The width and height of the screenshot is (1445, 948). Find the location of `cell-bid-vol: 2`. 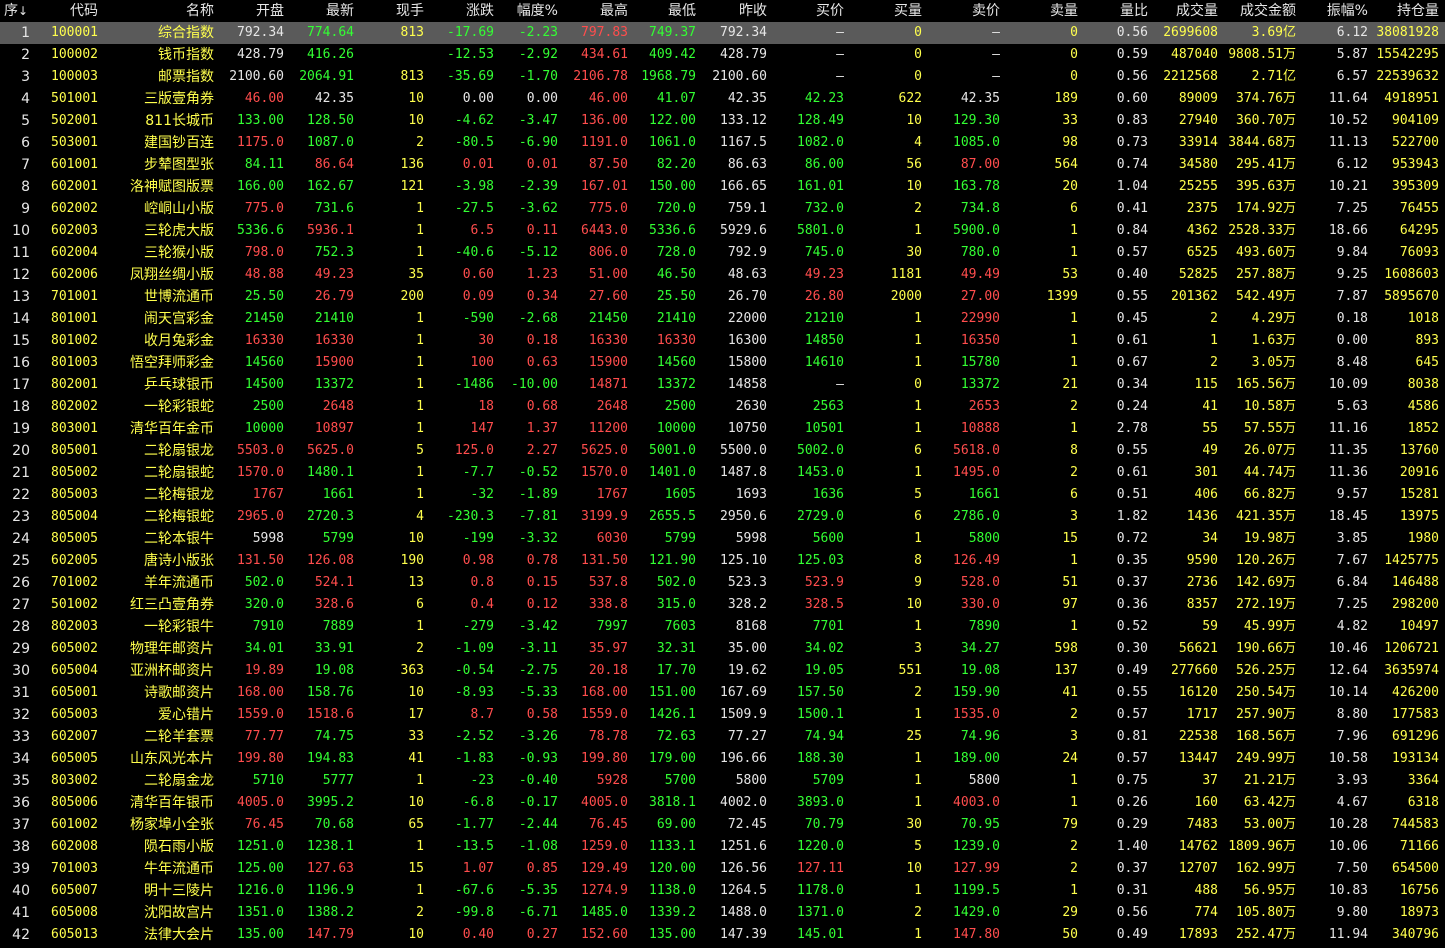

cell-bid-vol: 2 is located at coordinates (918, 208).